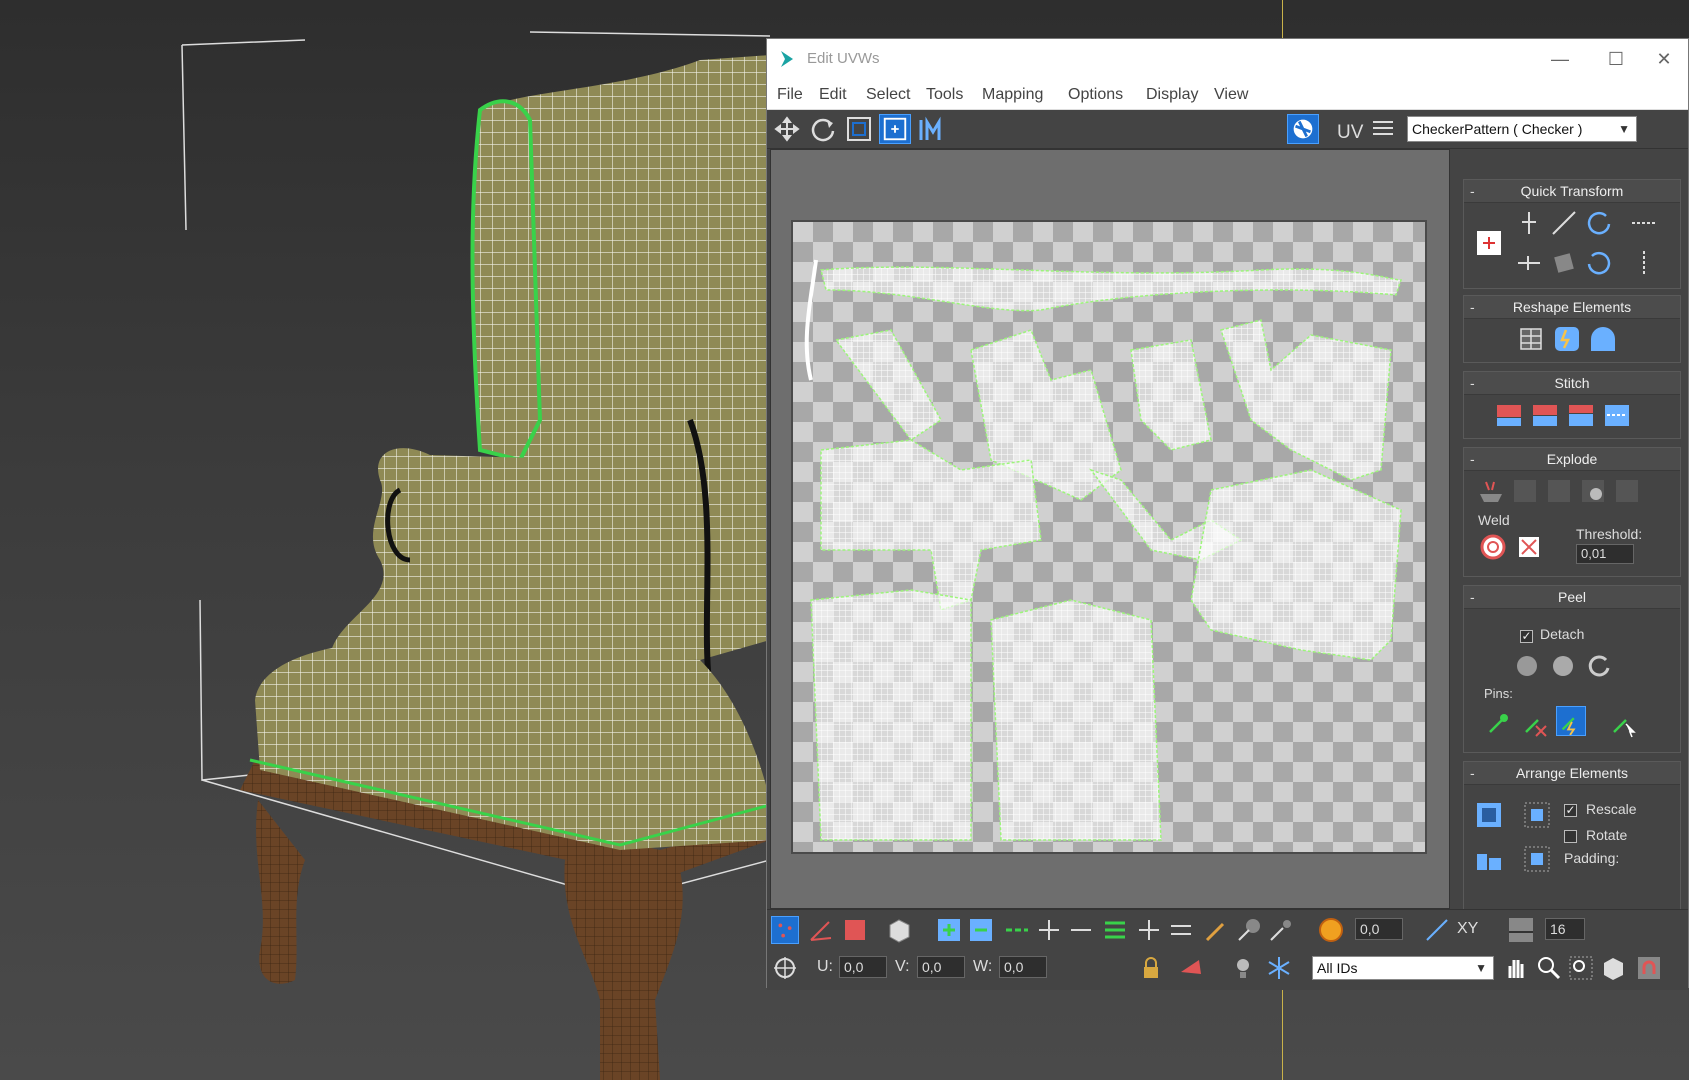 The height and width of the screenshot is (1080, 1689). I want to click on relax-icon, so click(1567, 339).